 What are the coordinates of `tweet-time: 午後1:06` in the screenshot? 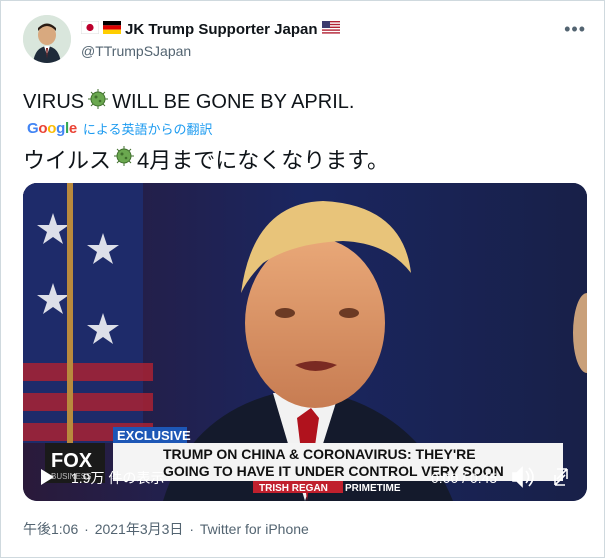 It's located at (50, 529).